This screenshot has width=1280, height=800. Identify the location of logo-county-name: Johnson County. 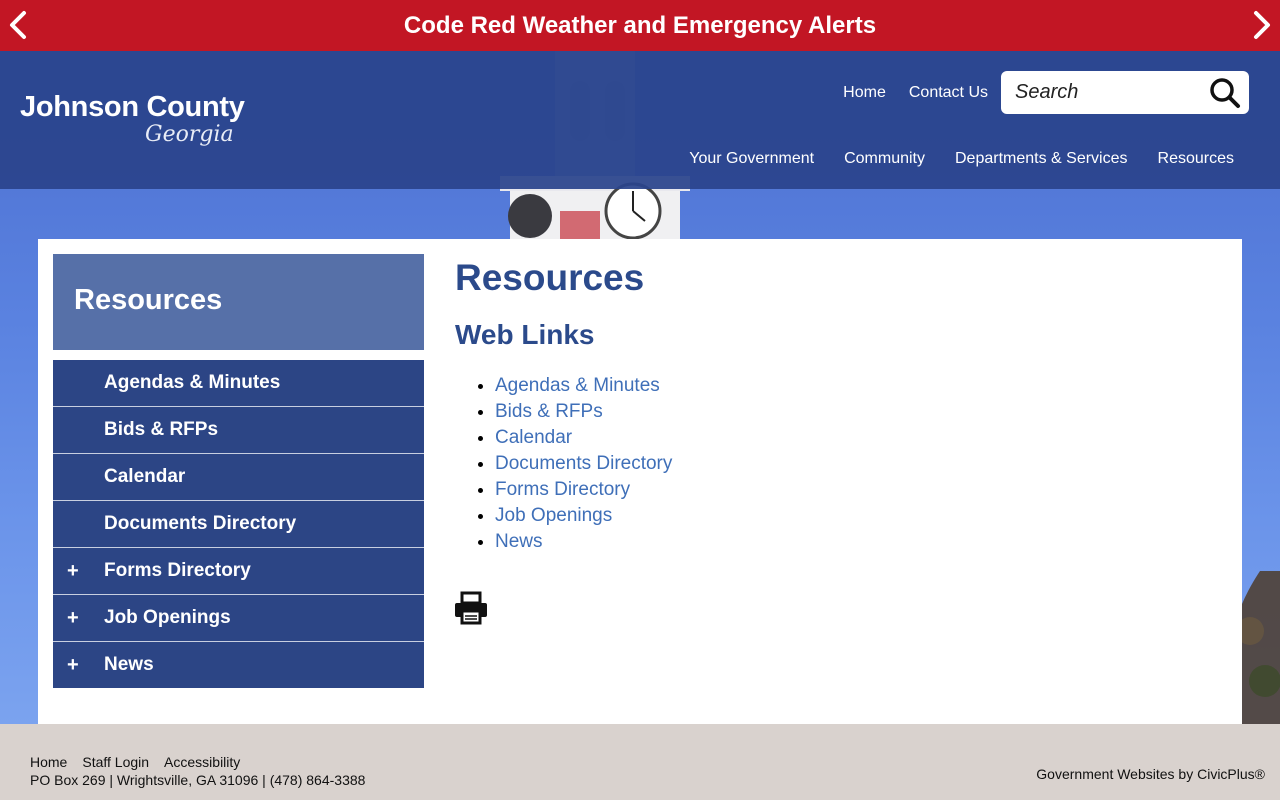
(132, 107).